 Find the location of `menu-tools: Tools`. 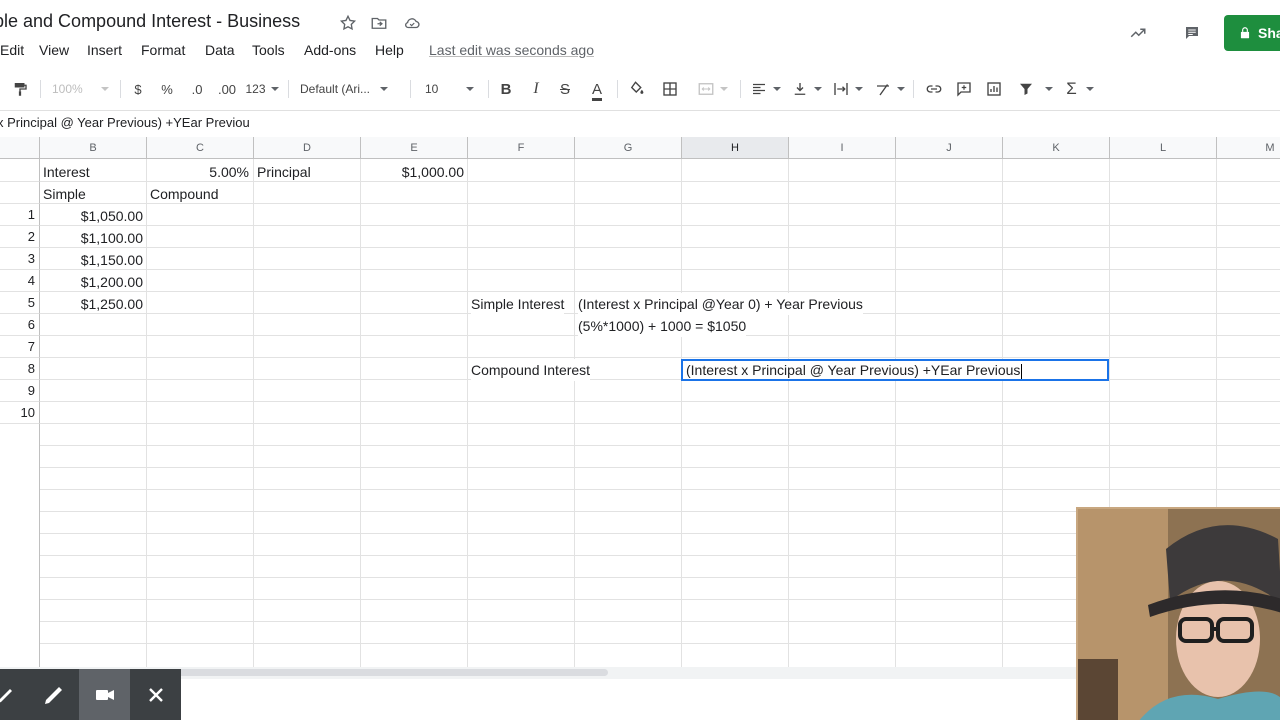

menu-tools: Tools is located at coordinates (268, 50).